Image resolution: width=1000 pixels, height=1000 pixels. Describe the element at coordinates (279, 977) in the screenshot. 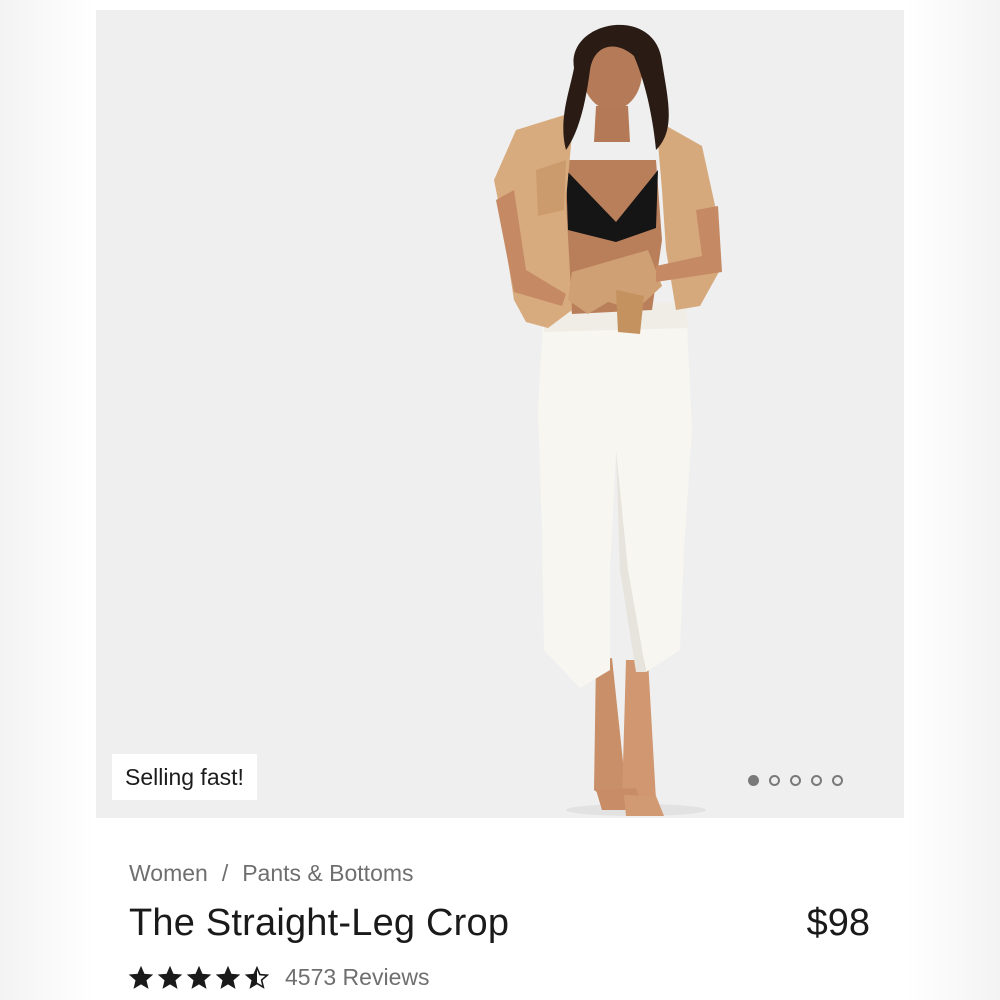

I see `rating-row: 4573 Reviews` at that location.